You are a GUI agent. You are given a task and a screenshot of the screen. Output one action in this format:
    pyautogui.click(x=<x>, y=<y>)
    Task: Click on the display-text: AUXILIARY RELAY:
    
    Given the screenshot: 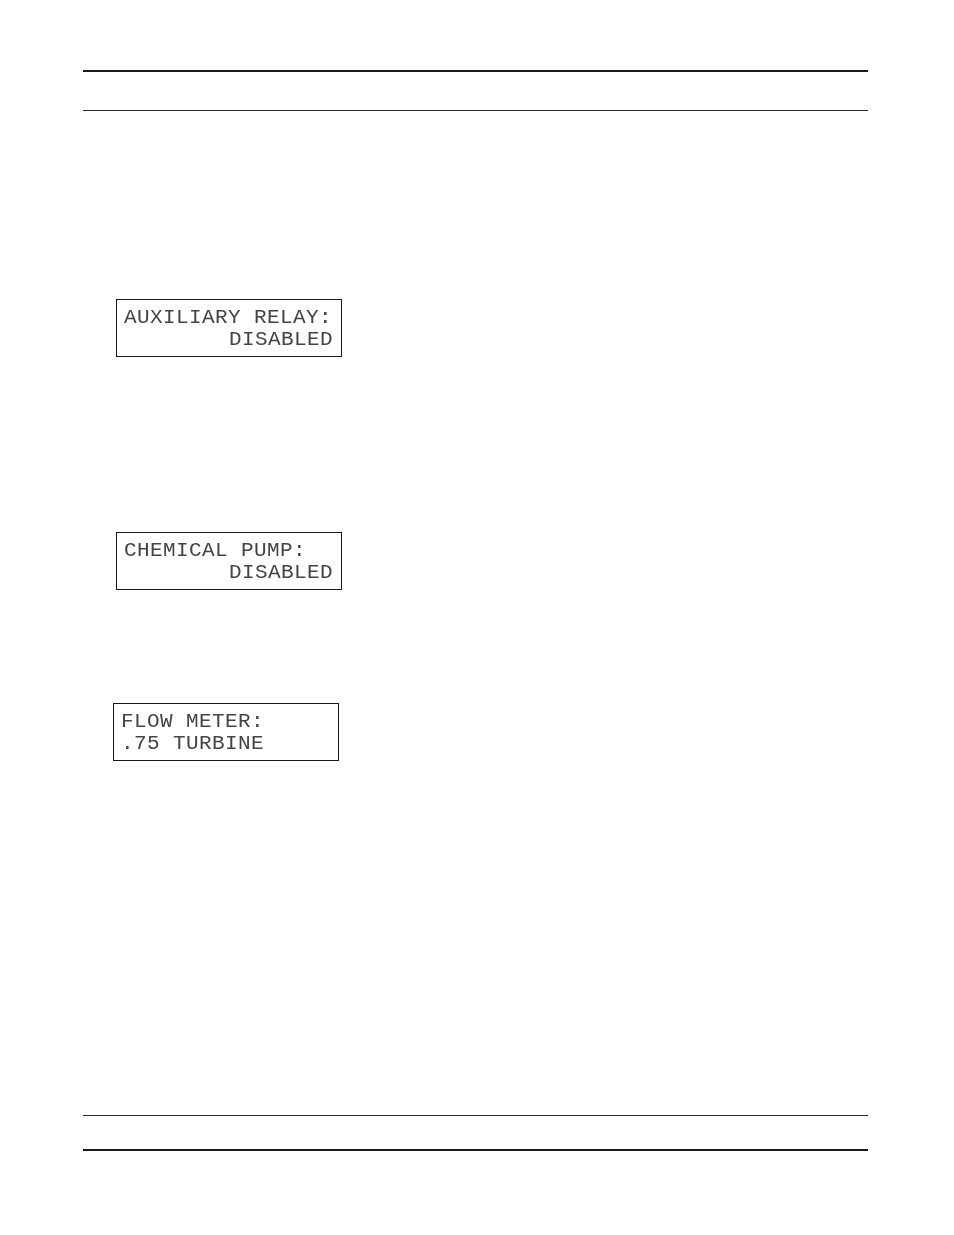 What is the action you would take?
    pyautogui.click(x=228, y=318)
    